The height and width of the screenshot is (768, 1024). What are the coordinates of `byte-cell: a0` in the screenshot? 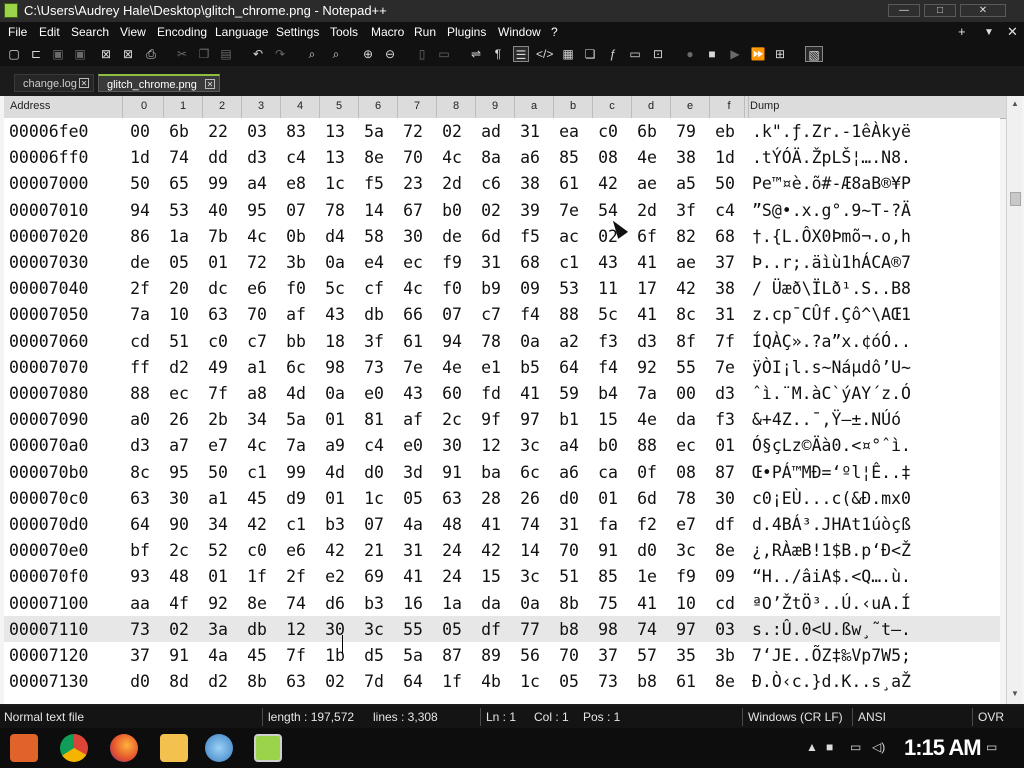 It's located at (140, 419).